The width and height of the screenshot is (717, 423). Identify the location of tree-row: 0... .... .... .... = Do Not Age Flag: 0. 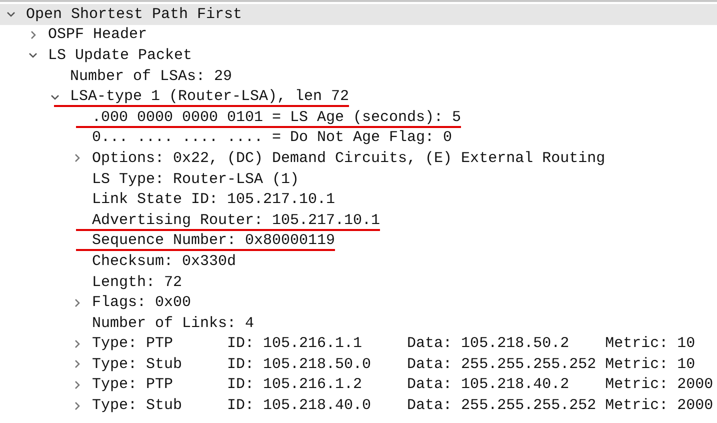
(358, 138).